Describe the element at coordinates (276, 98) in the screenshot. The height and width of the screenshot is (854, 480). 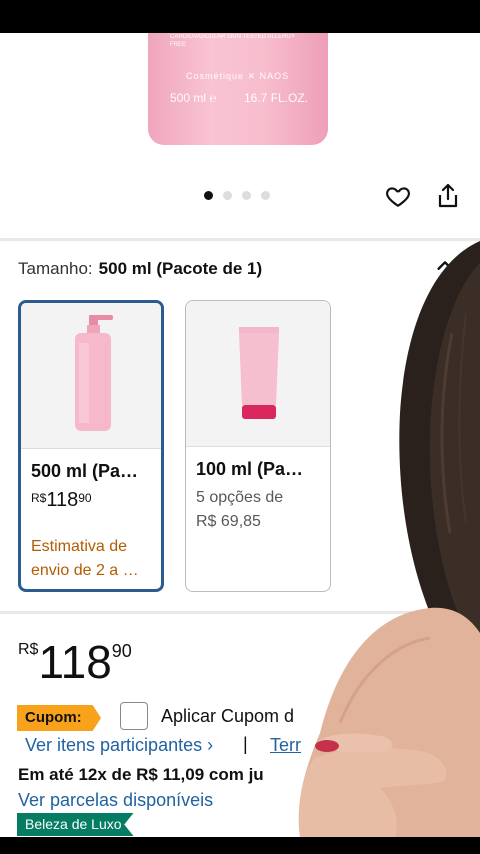
I see `bottle-volume-oz: 16.7 FL.OZ.` at that location.